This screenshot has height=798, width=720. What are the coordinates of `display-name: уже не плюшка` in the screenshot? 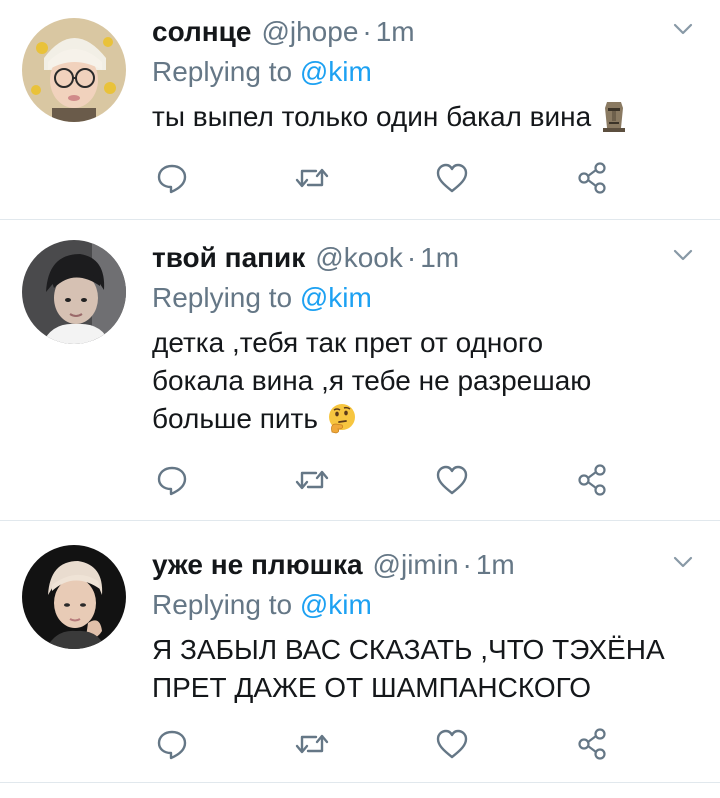 It's located at (257, 565).